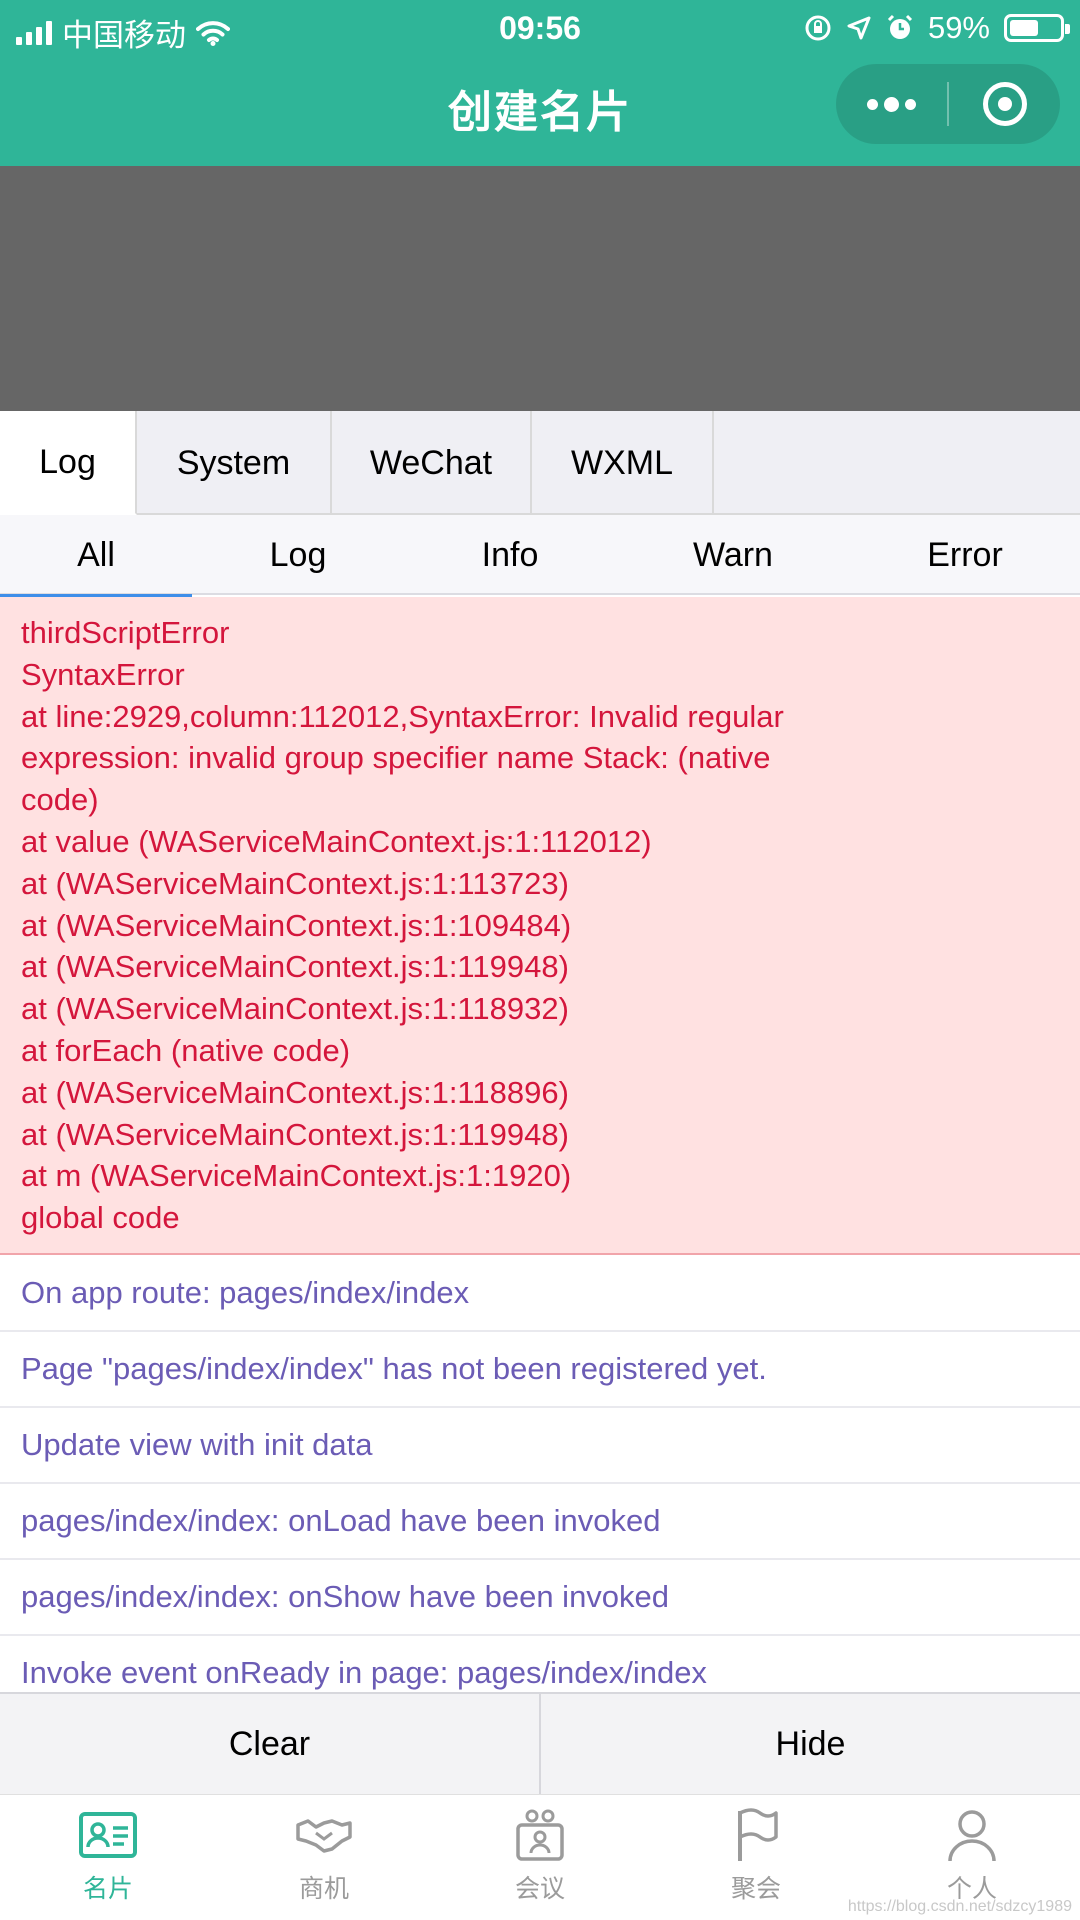 The width and height of the screenshot is (1080, 1920). I want to click on tabbar-item-card: 名片, so click(108, 1857).